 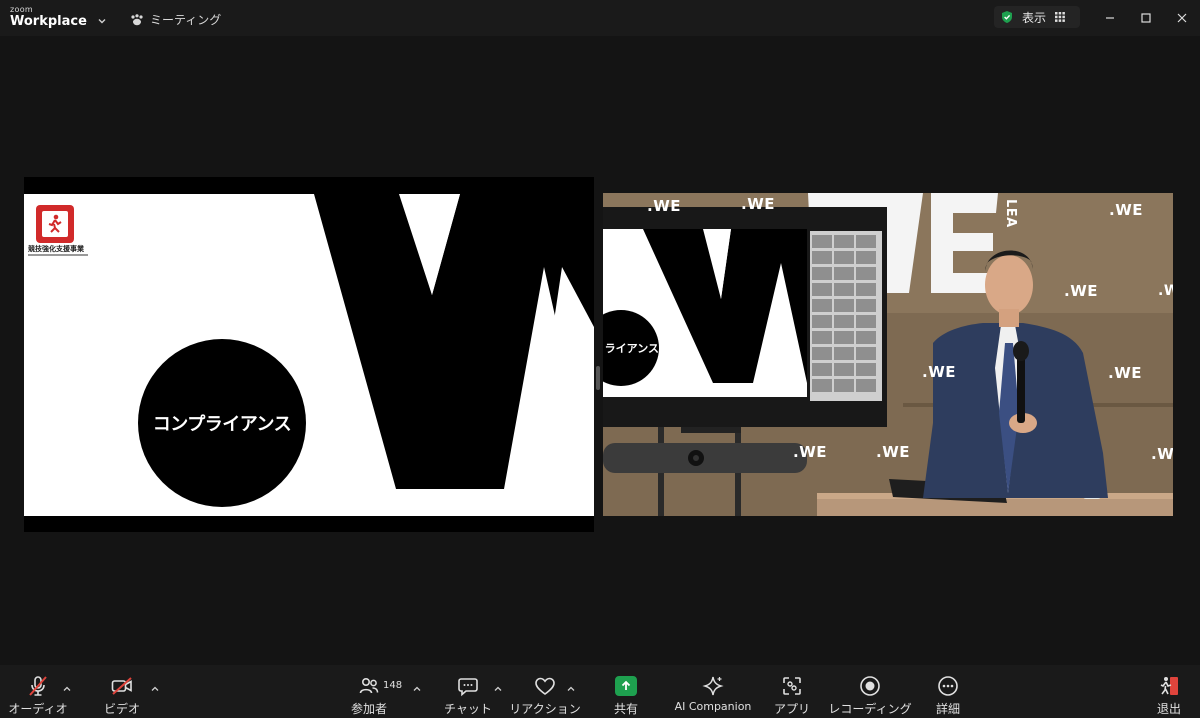 I want to click on reaction-label: リアクション, so click(x=545, y=709).